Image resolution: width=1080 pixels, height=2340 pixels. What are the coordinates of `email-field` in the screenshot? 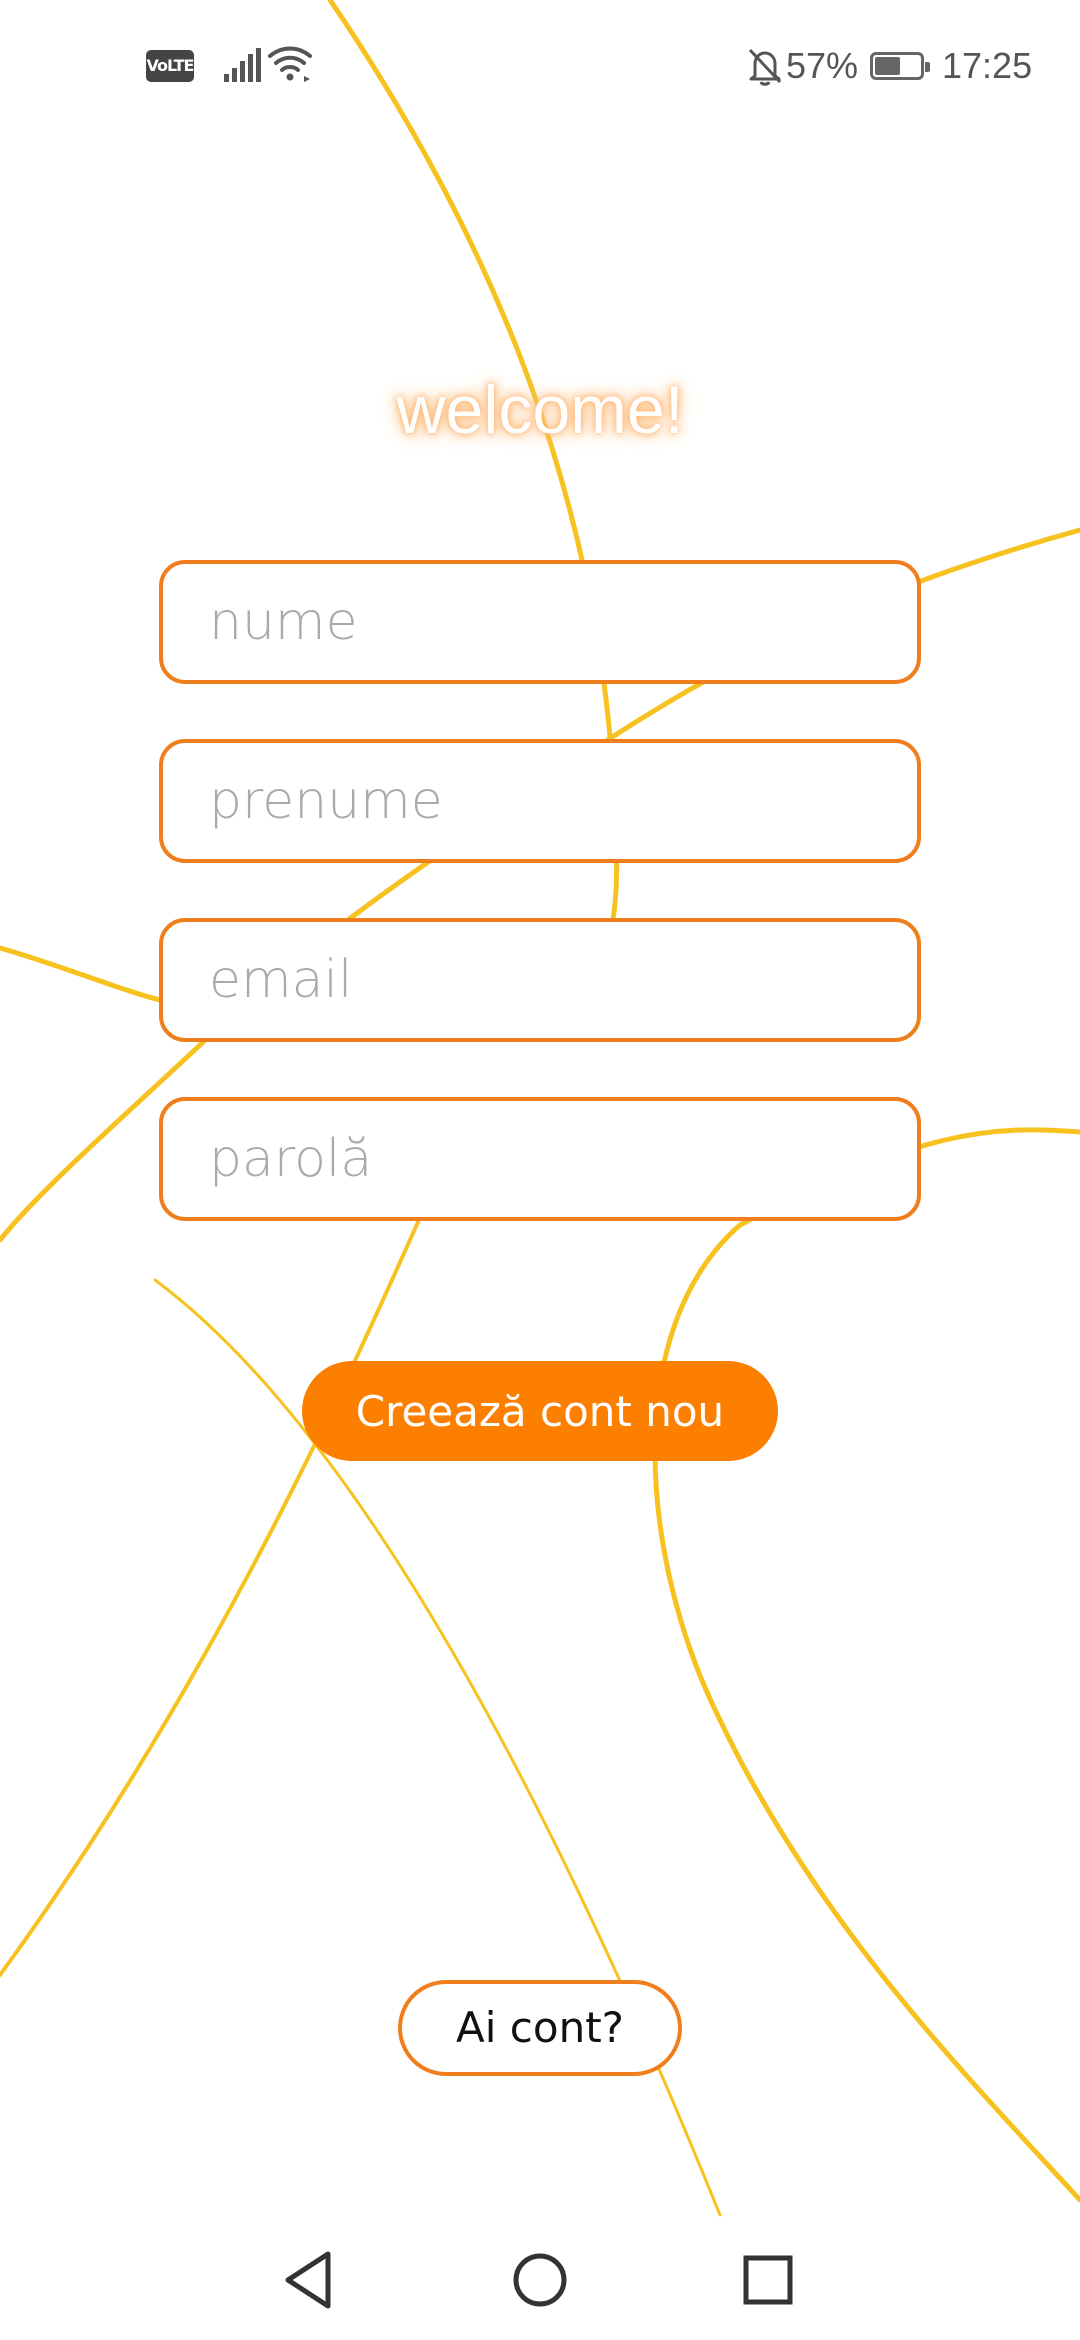 It's located at (540, 980).